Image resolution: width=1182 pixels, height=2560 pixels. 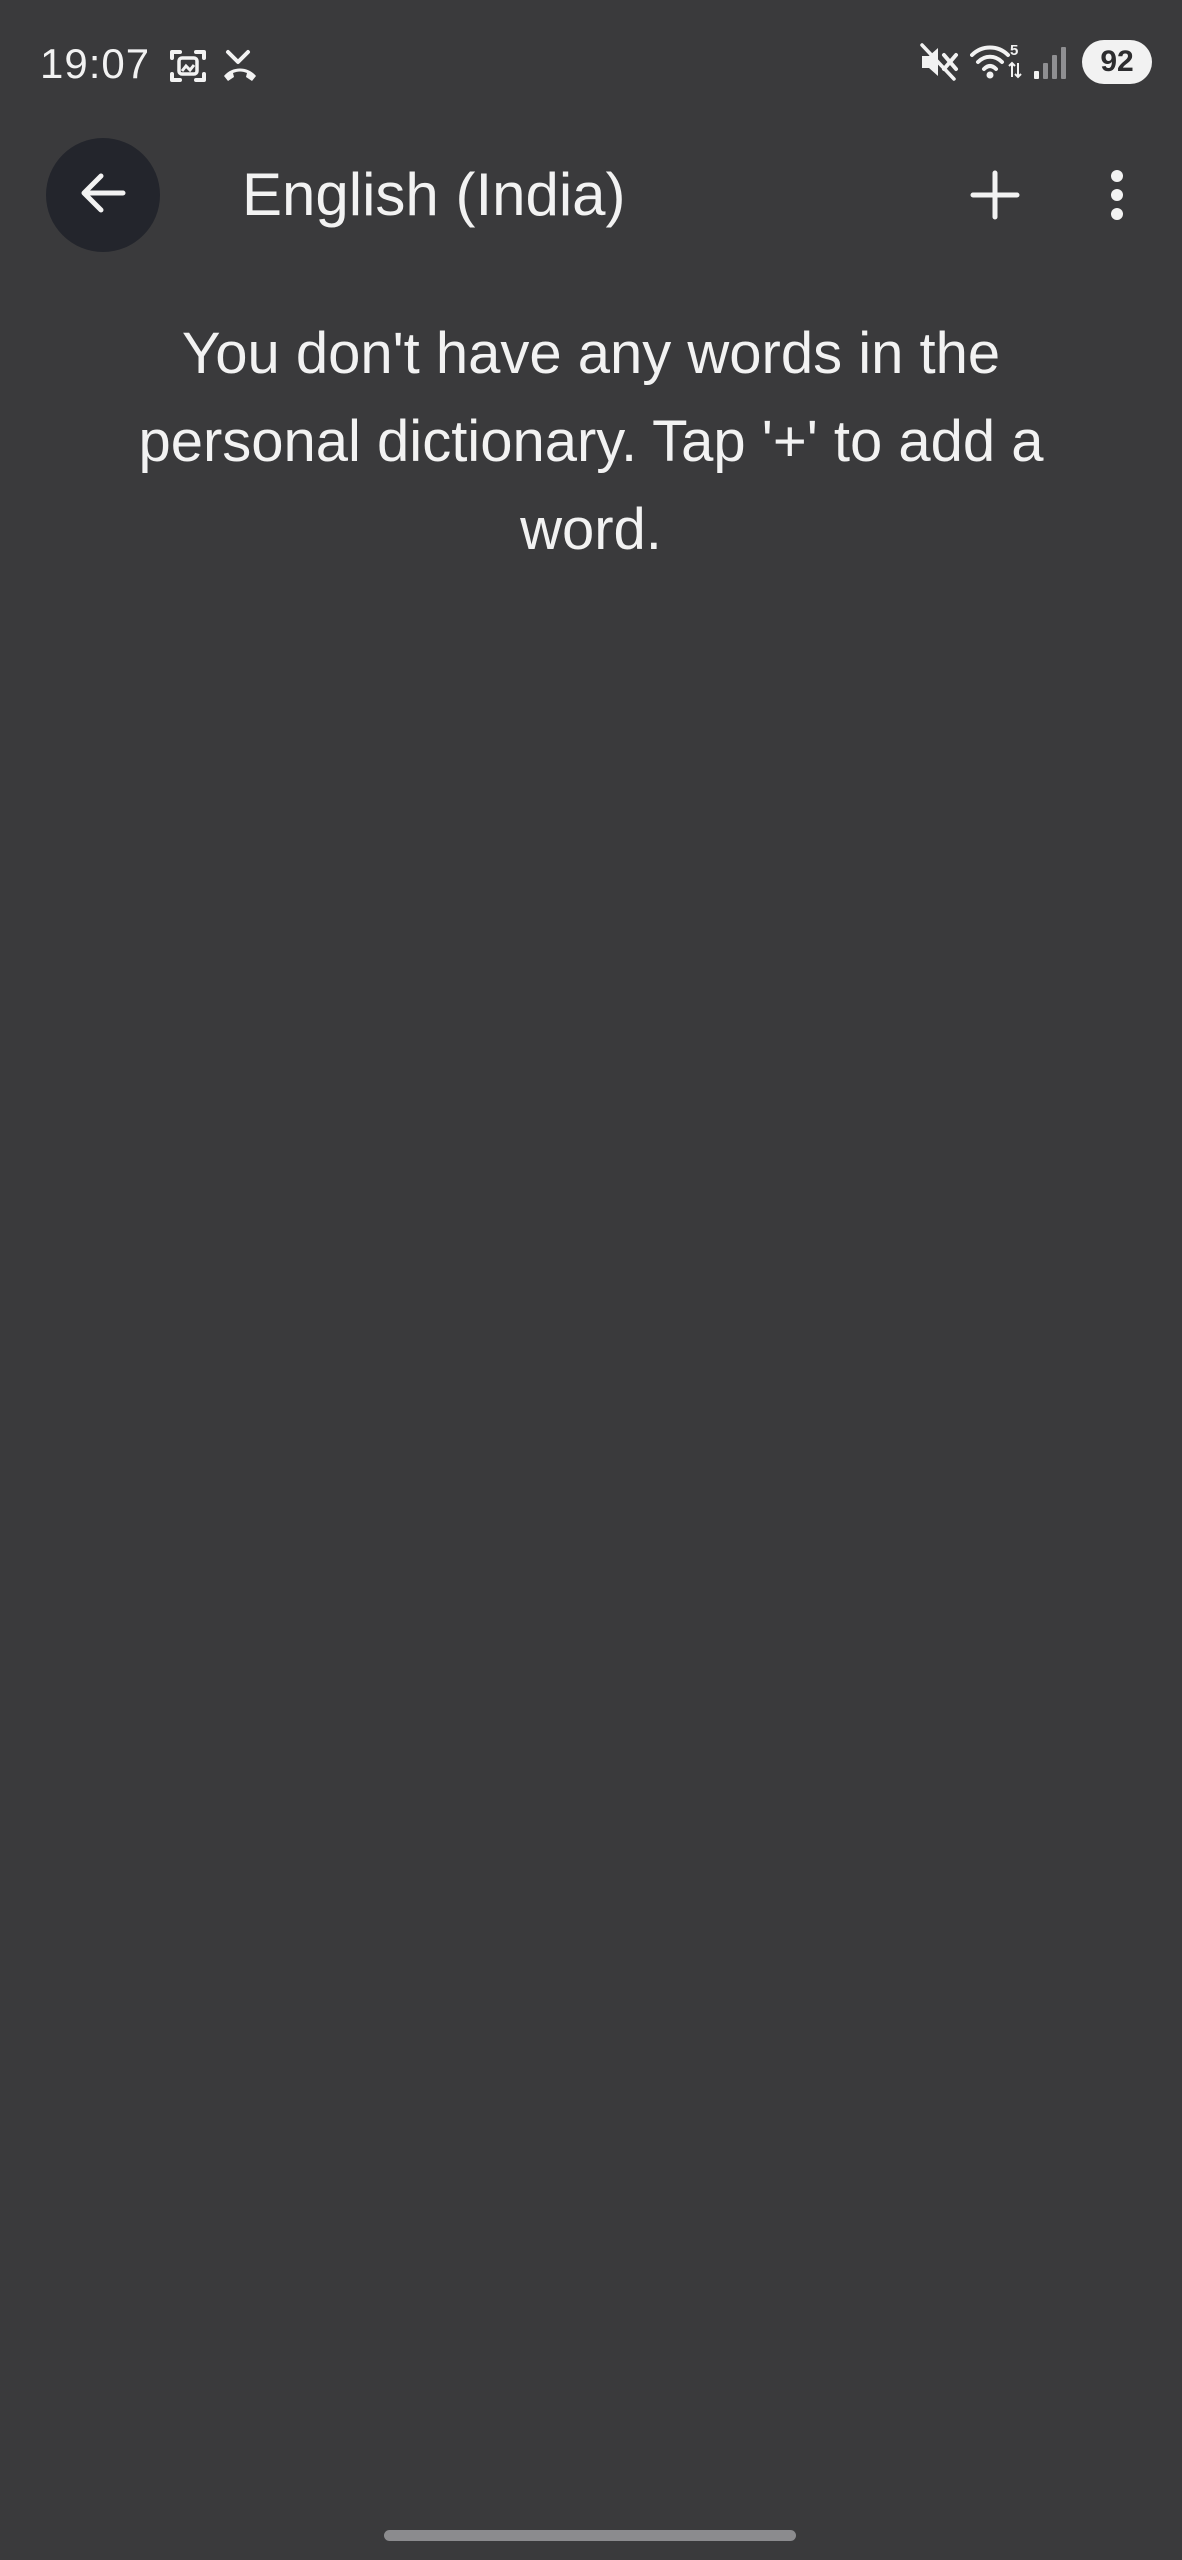 I want to click on more-options-button, so click(x=1117, y=197).